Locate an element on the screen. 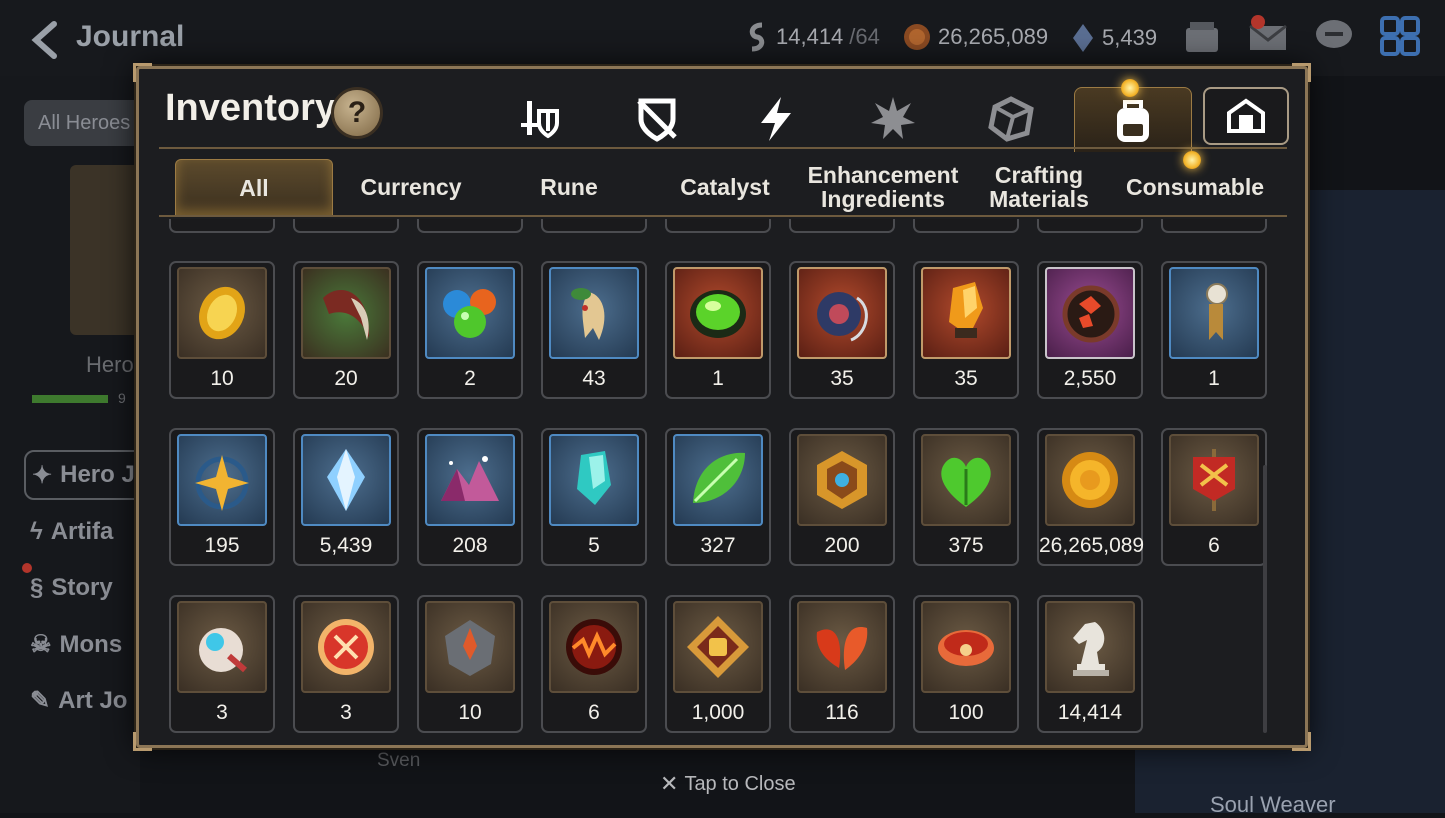 This screenshot has width=1445, height=818. tab-enhancement-ingredients: Enhancement Ingredients is located at coordinates (883, 187).